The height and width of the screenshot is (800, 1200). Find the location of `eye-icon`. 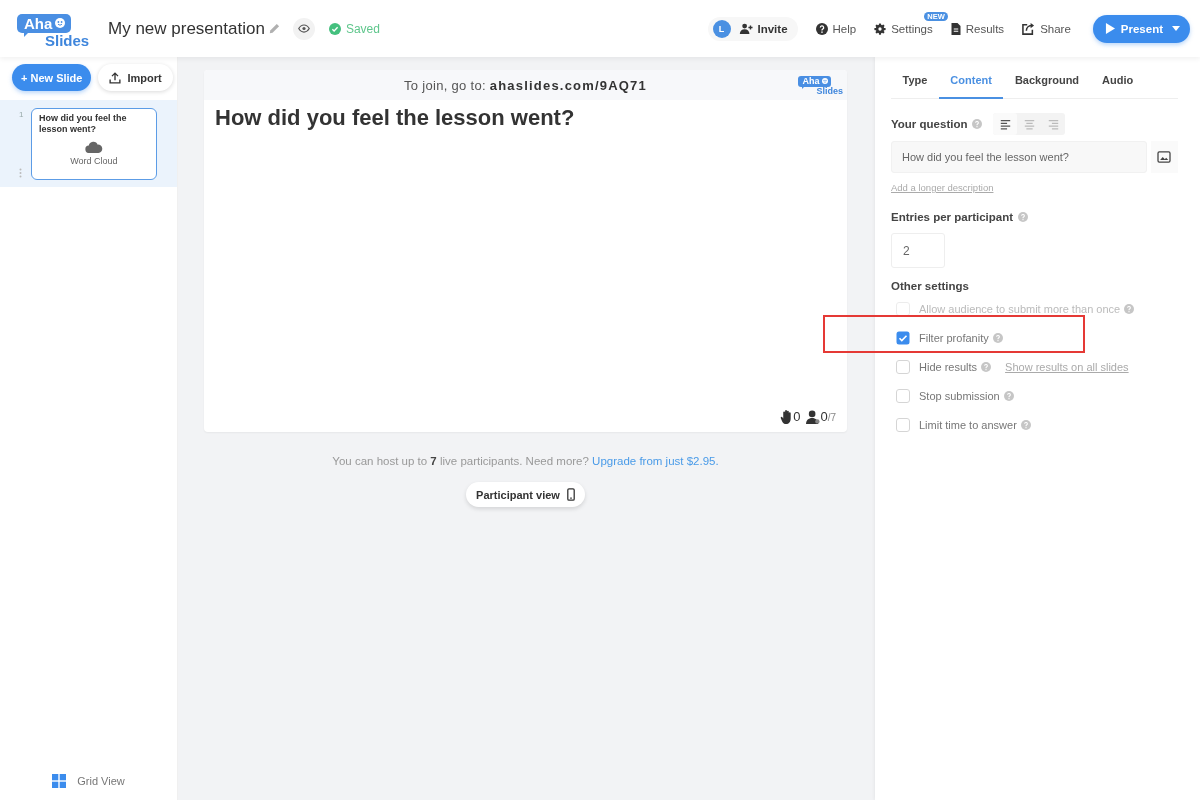

eye-icon is located at coordinates (303, 28).